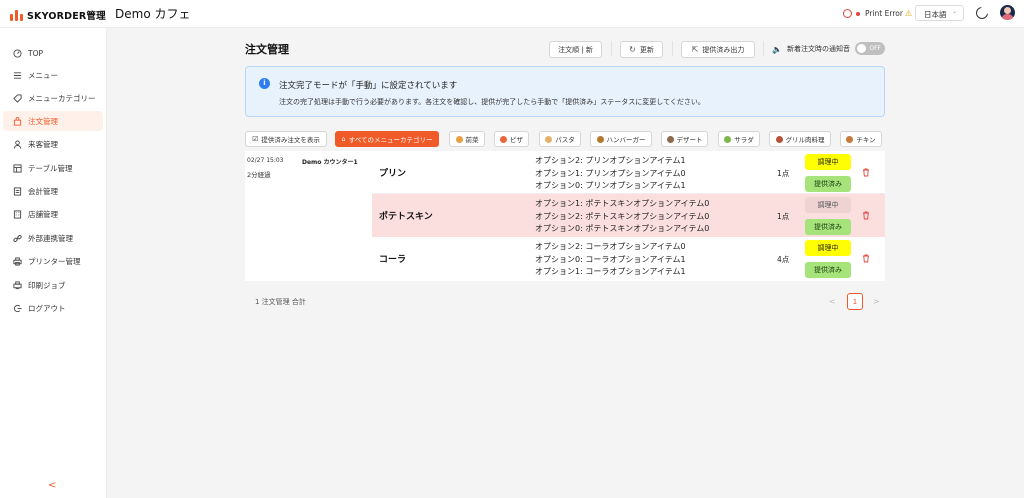 This screenshot has height=498, width=1024. Describe the element at coordinates (43, 214) in the screenshot. I see `sidebar-item-label: 店舗管理` at that location.